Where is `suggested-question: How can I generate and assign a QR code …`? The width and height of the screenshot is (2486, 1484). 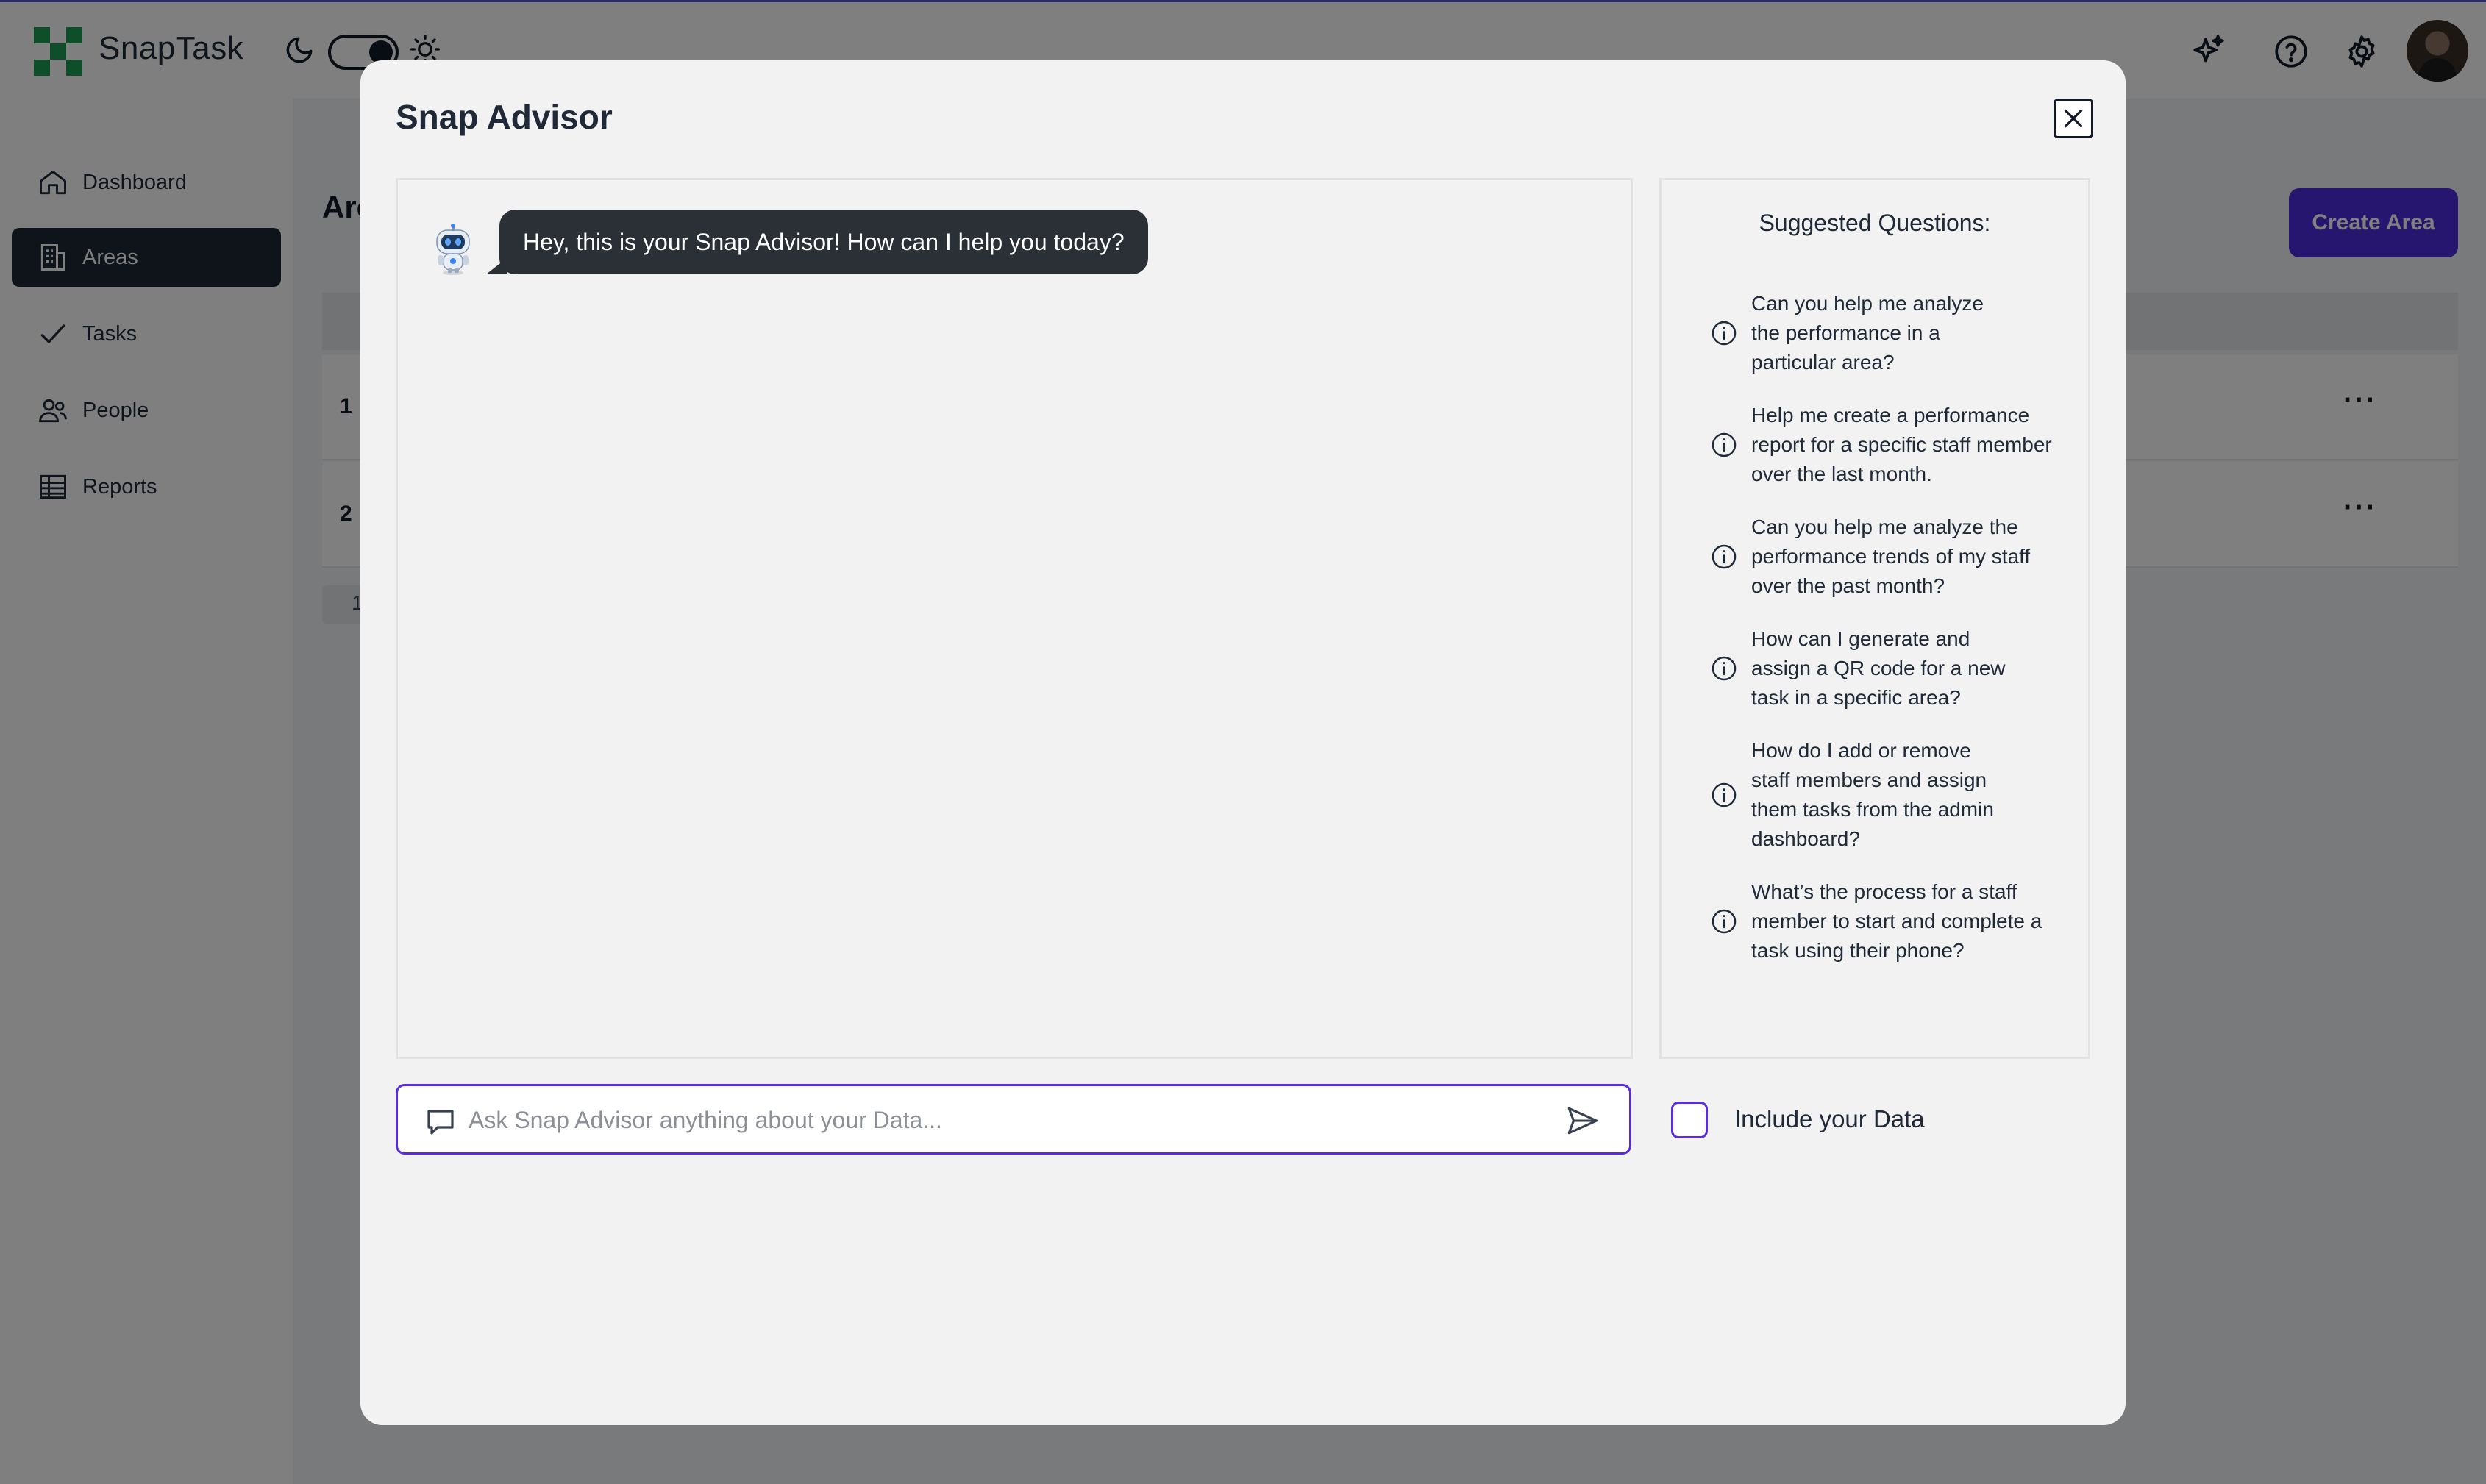
suggested-question: How can I generate and assign a QR code … is located at coordinates (1894, 668).